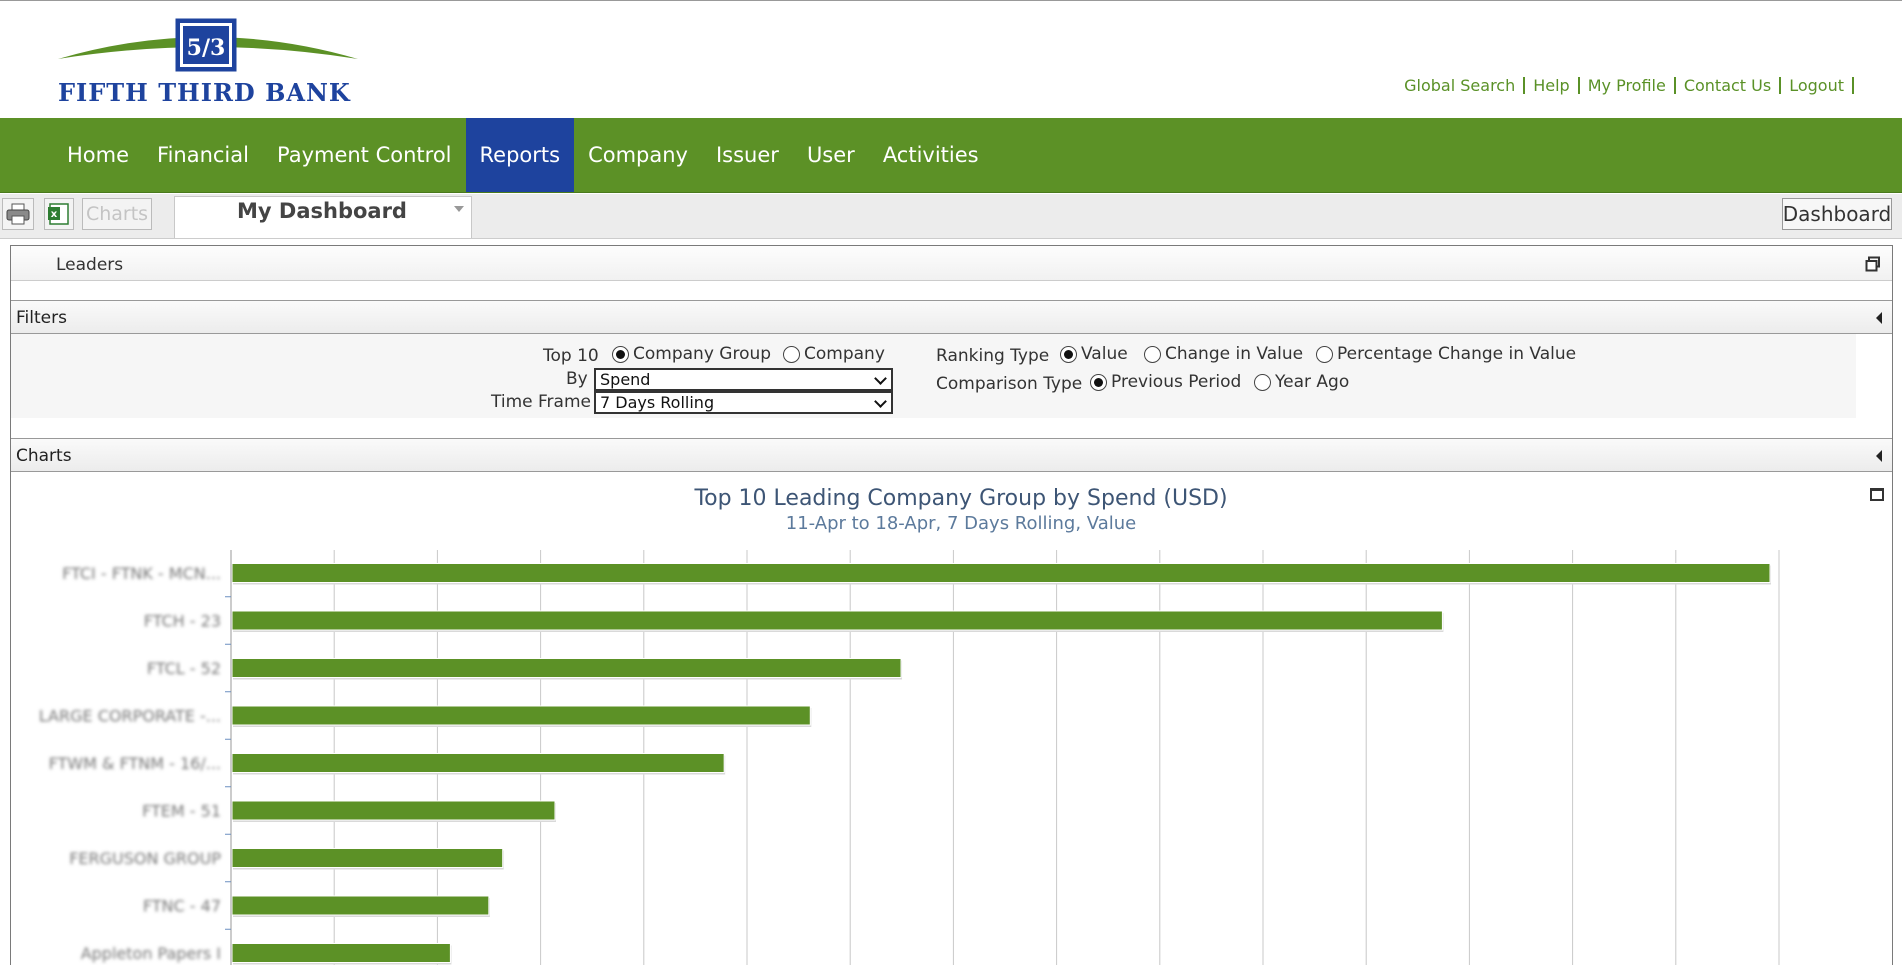  Describe the element at coordinates (747, 155) in the screenshot. I see `nav-issuer: Issuer` at that location.